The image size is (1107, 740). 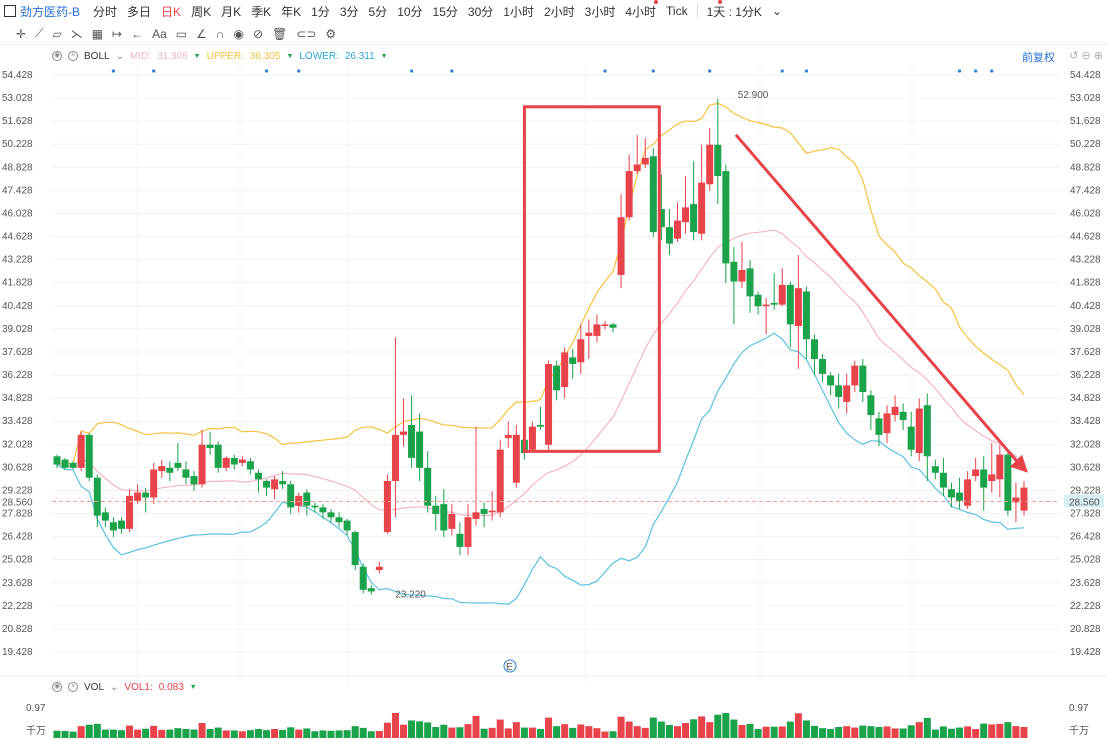 I want to click on highlight-box, so click(x=591, y=279).